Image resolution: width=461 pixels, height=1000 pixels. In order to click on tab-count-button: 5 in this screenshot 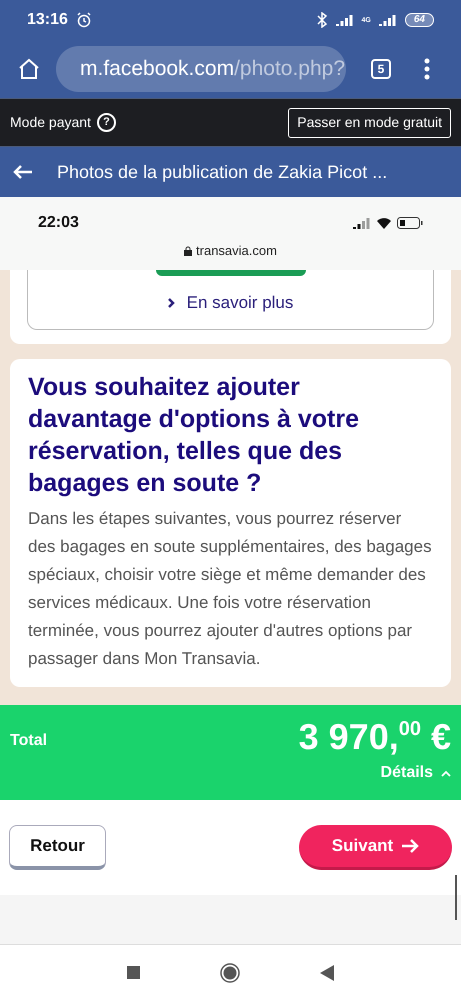, I will do `click(381, 69)`.